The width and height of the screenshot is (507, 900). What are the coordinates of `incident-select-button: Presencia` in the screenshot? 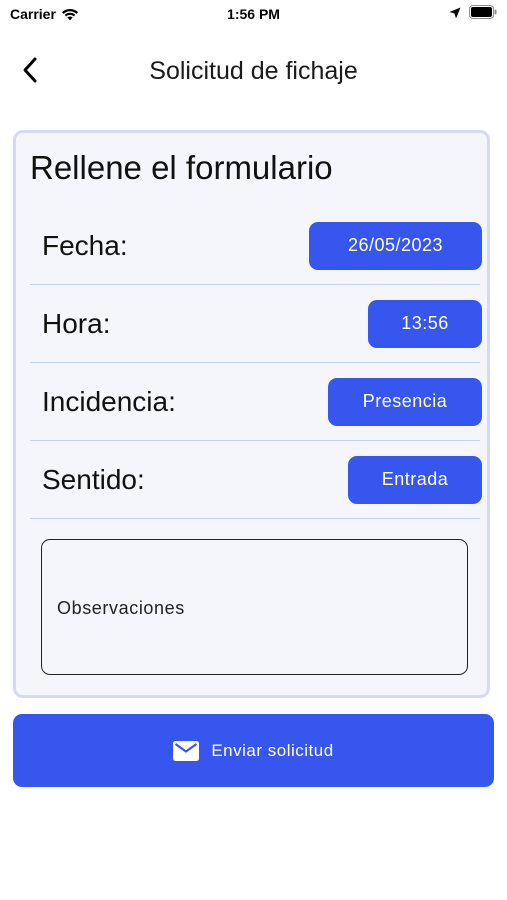 It's located at (405, 401).